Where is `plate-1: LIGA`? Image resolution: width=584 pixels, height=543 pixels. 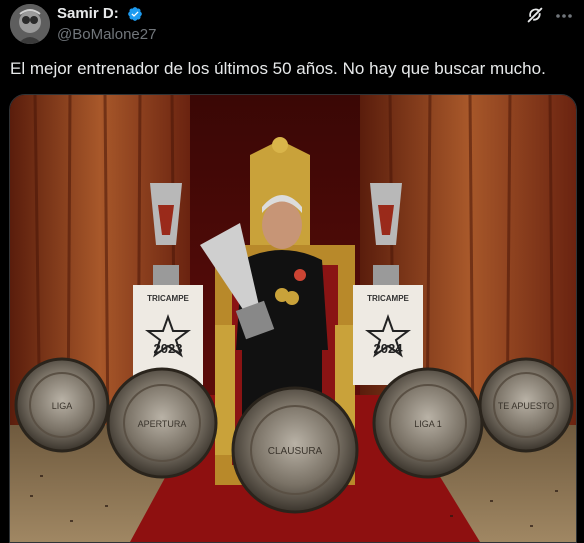 plate-1: LIGA is located at coordinates (62, 405).